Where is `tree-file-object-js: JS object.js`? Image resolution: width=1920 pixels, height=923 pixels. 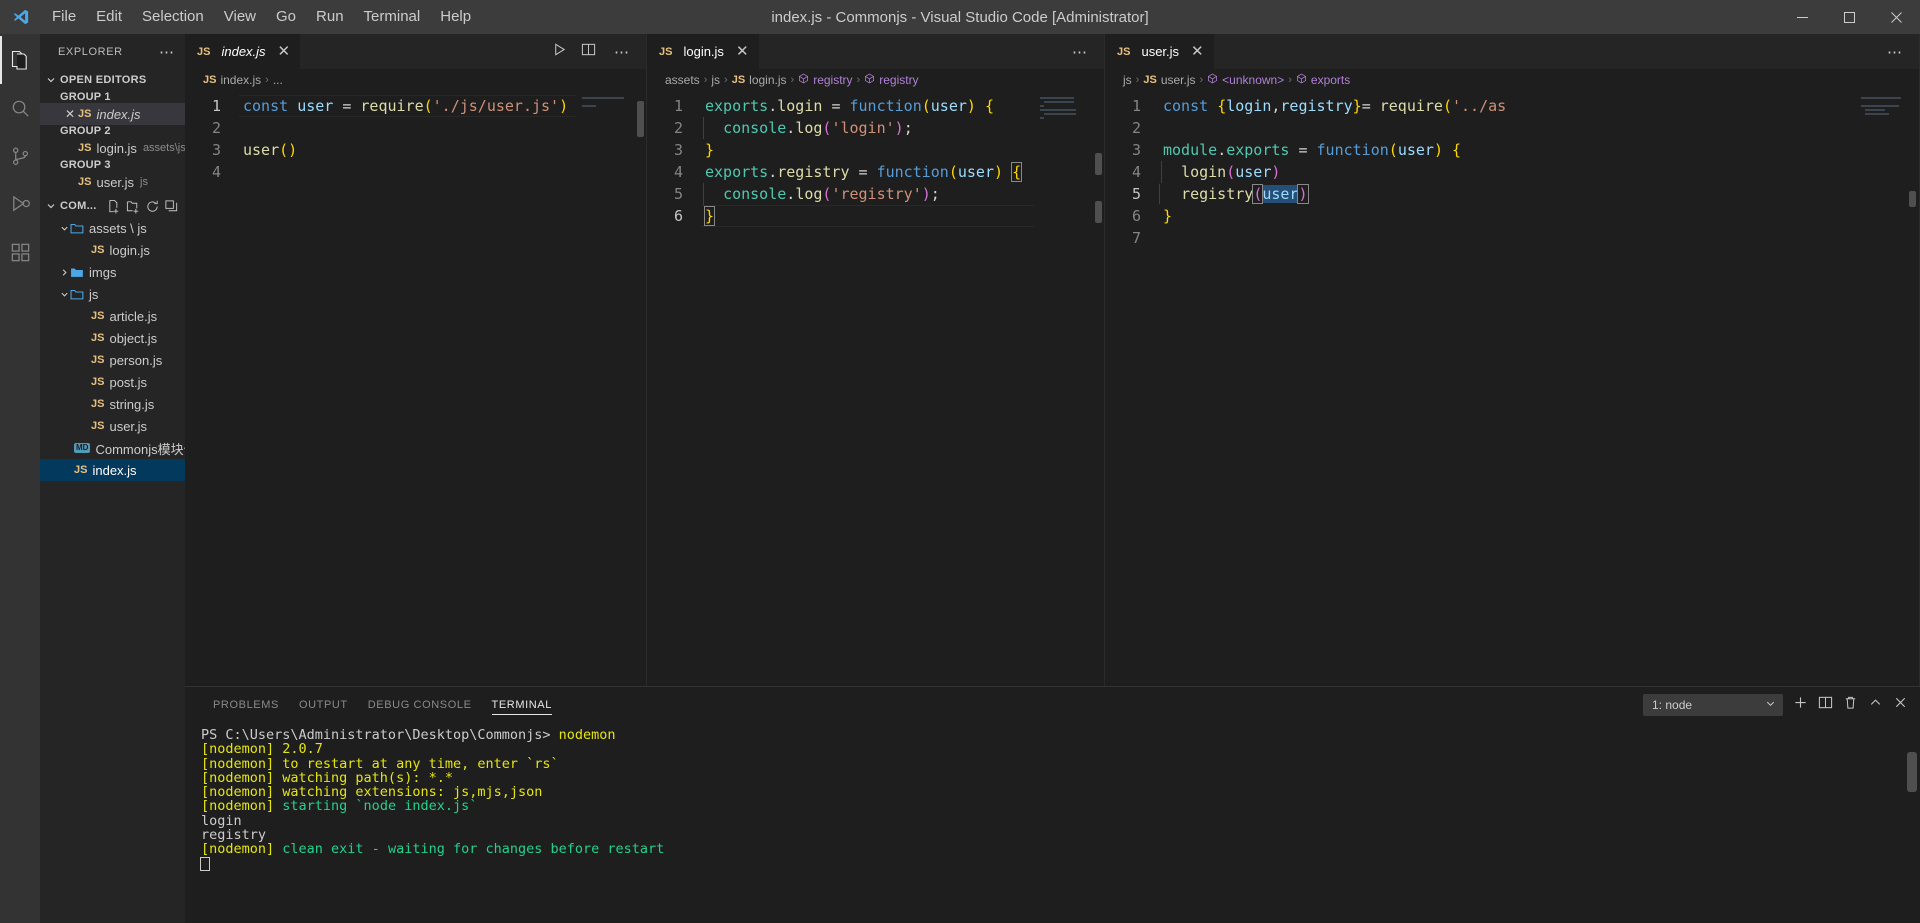
tree-file-object-js: JS object.js is located at coordinates (112, 338).